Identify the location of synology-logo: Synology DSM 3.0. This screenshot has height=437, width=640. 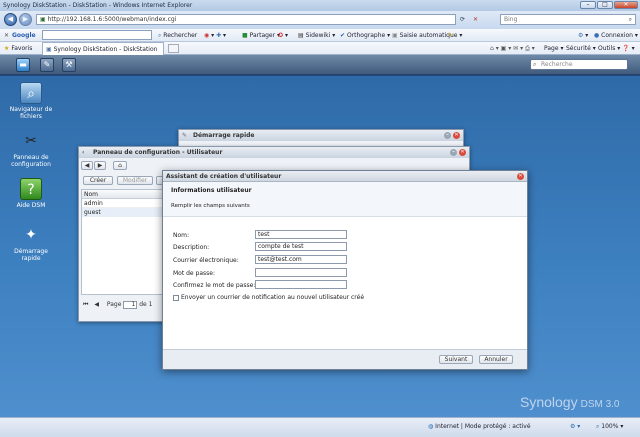
(570, 402).